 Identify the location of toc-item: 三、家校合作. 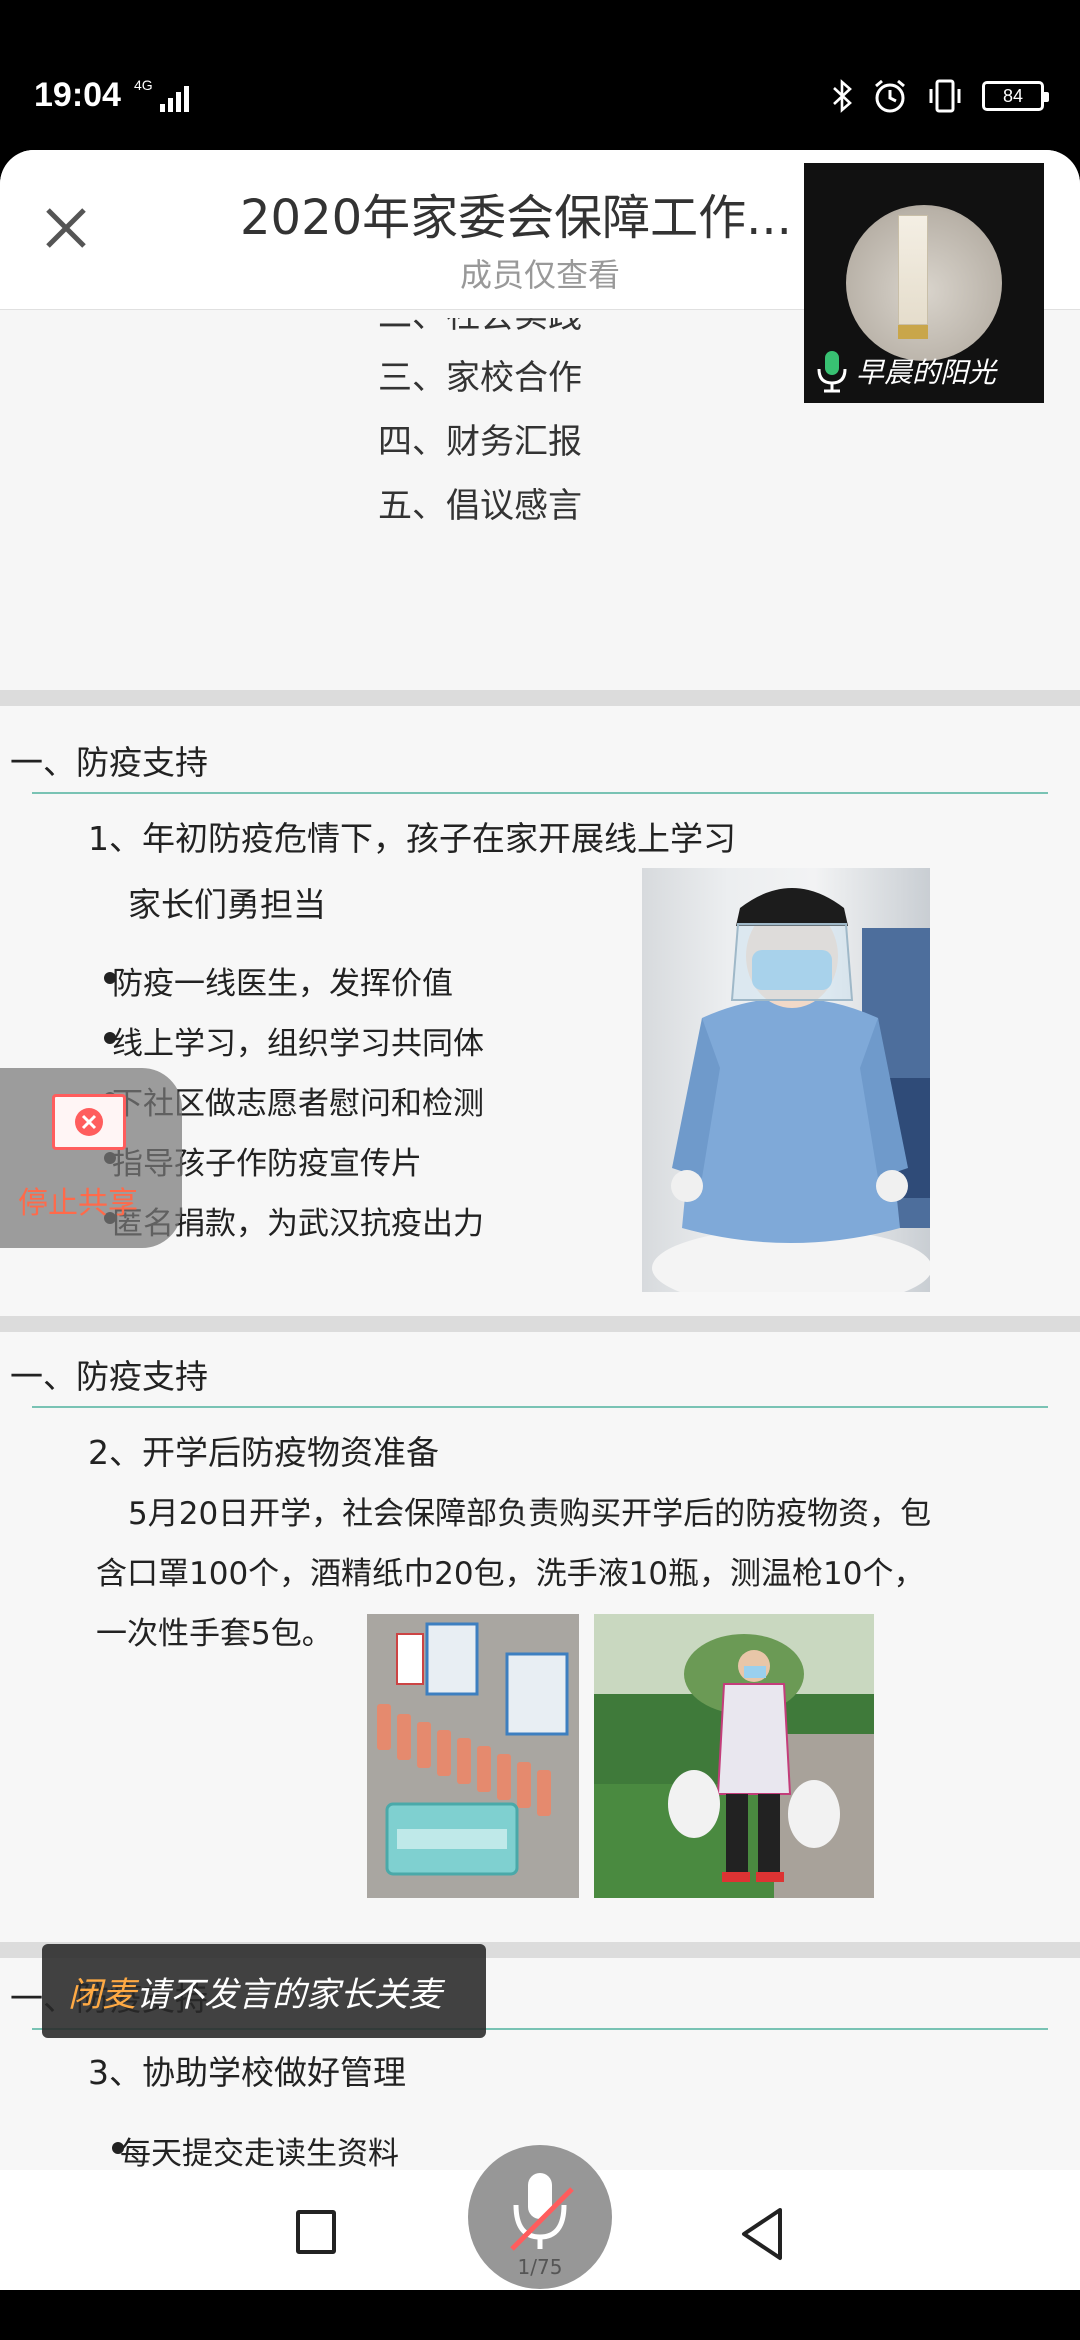
(480, 378).